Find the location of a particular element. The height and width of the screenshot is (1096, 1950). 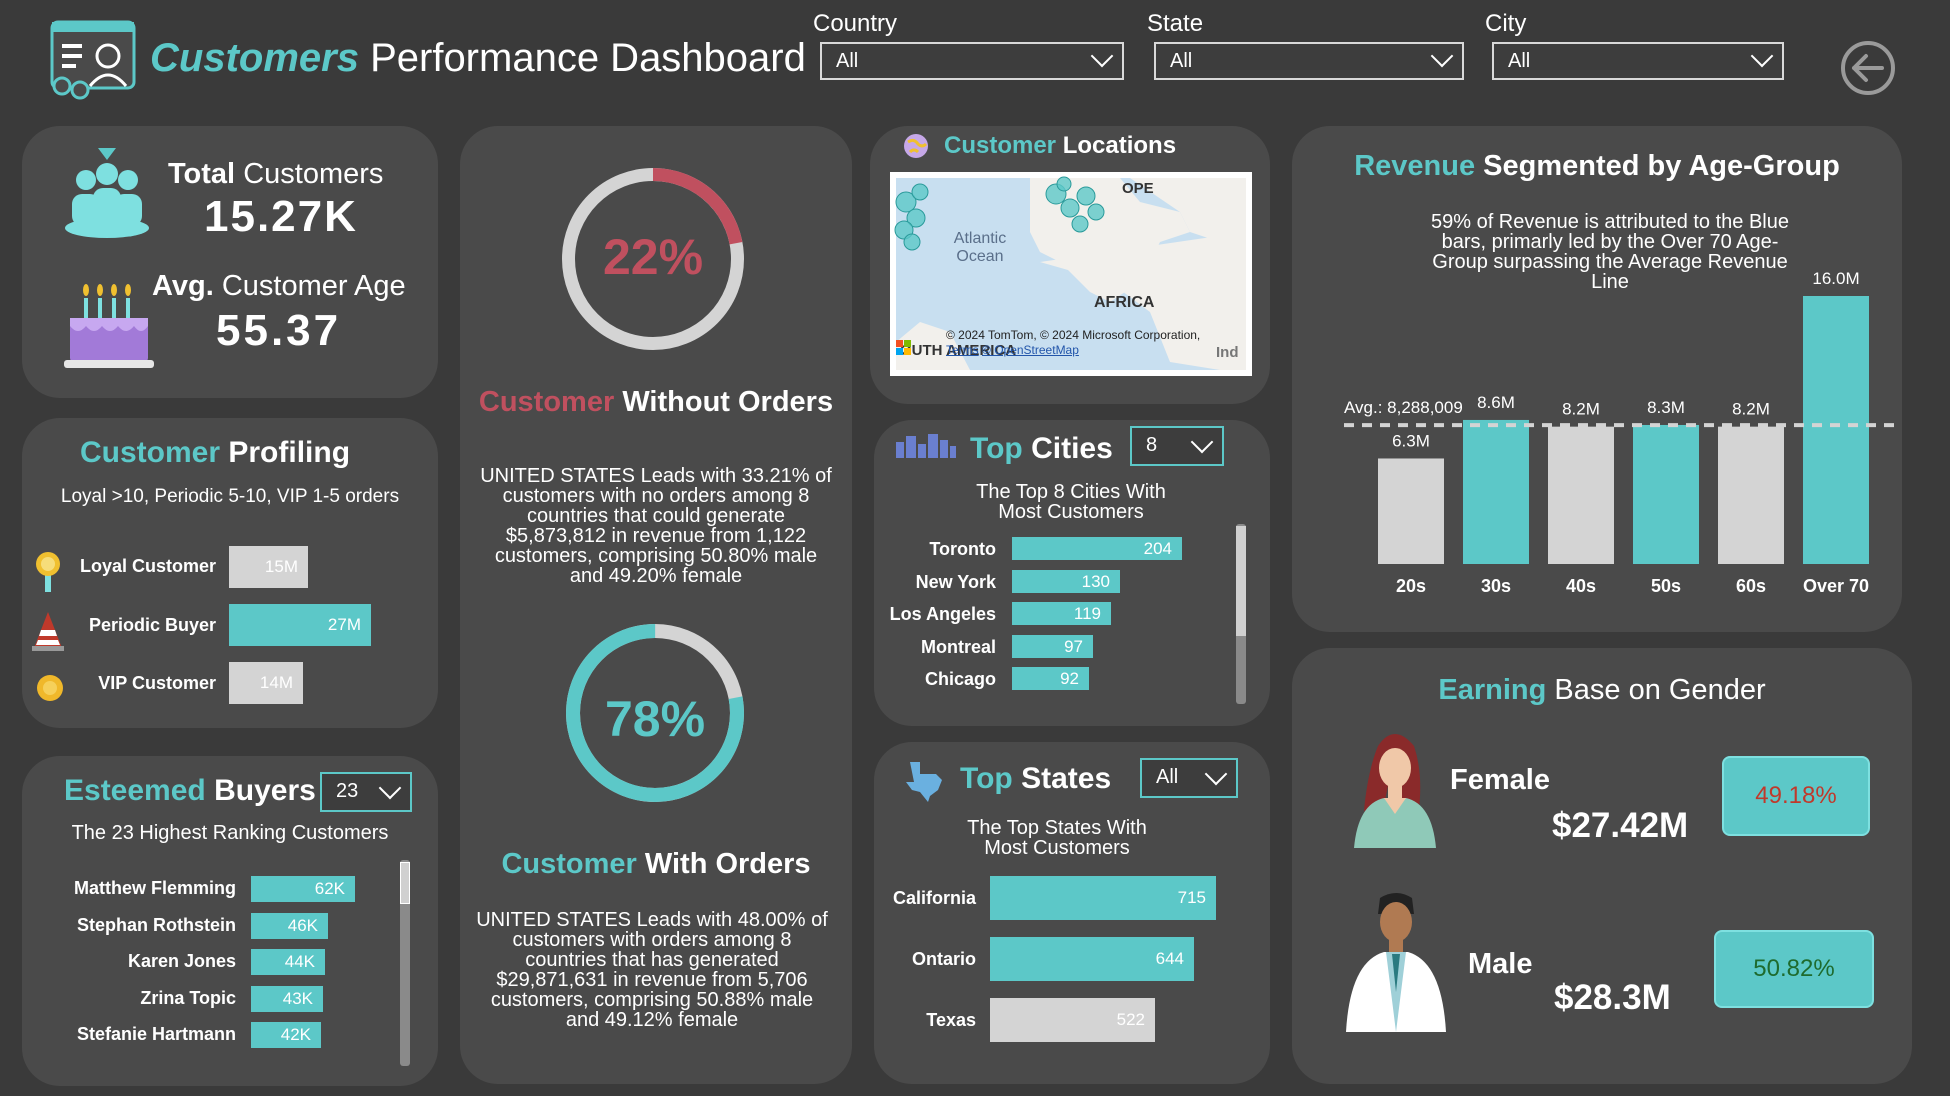

with-orders-percent: 78% is located at coordinates (655, 719).